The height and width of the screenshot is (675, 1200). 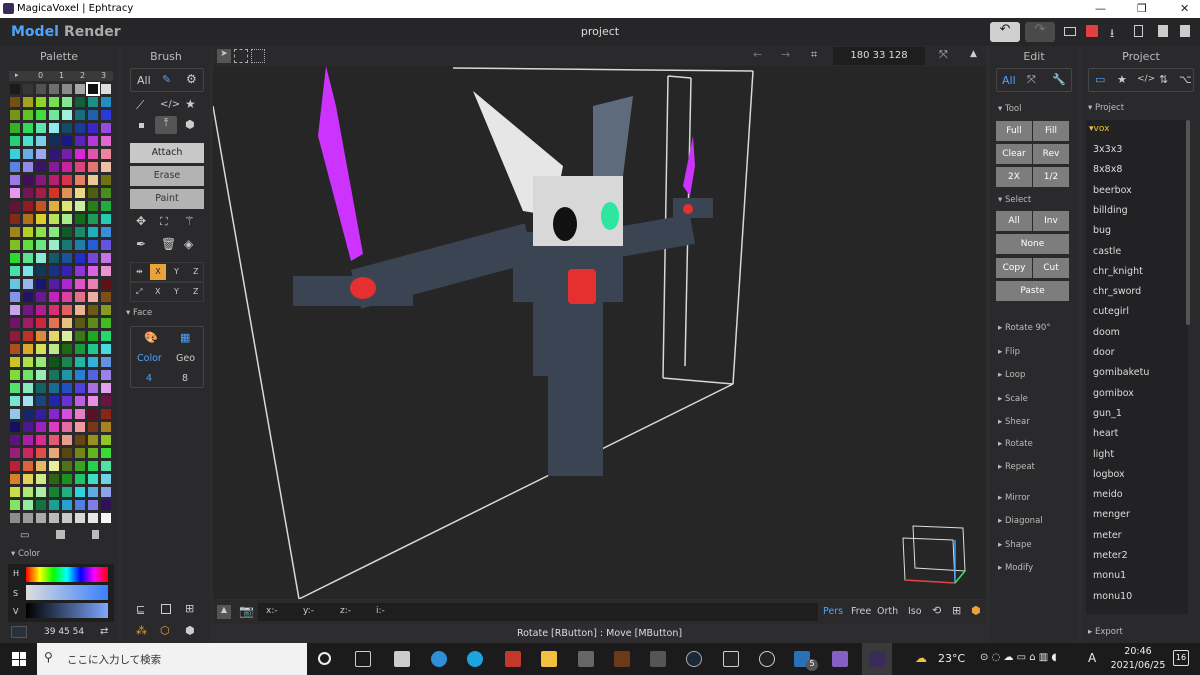 What do you see at coordinates (140, 609) in the screenshot?
I see `layout-icon-1: ⊑` at bounding box center [140, 609].